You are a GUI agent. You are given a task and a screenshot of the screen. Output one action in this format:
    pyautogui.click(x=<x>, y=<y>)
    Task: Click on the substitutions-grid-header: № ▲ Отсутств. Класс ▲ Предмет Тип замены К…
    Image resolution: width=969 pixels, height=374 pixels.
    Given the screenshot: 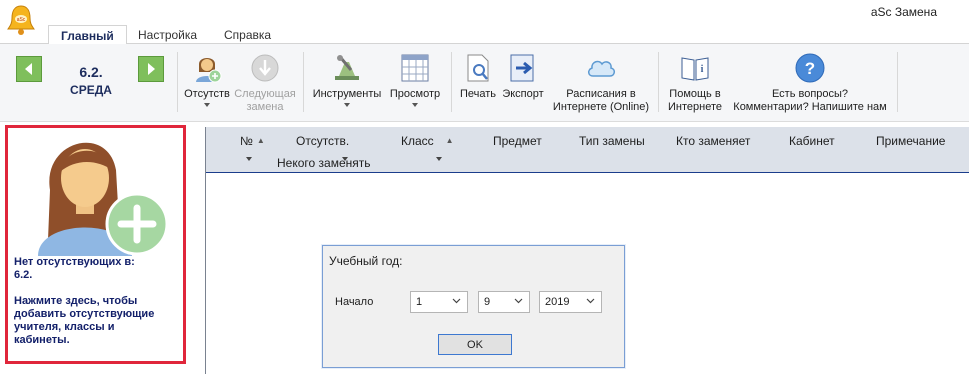 What is the action you would take?
    pyautogui.click(x=587, y=150)
    